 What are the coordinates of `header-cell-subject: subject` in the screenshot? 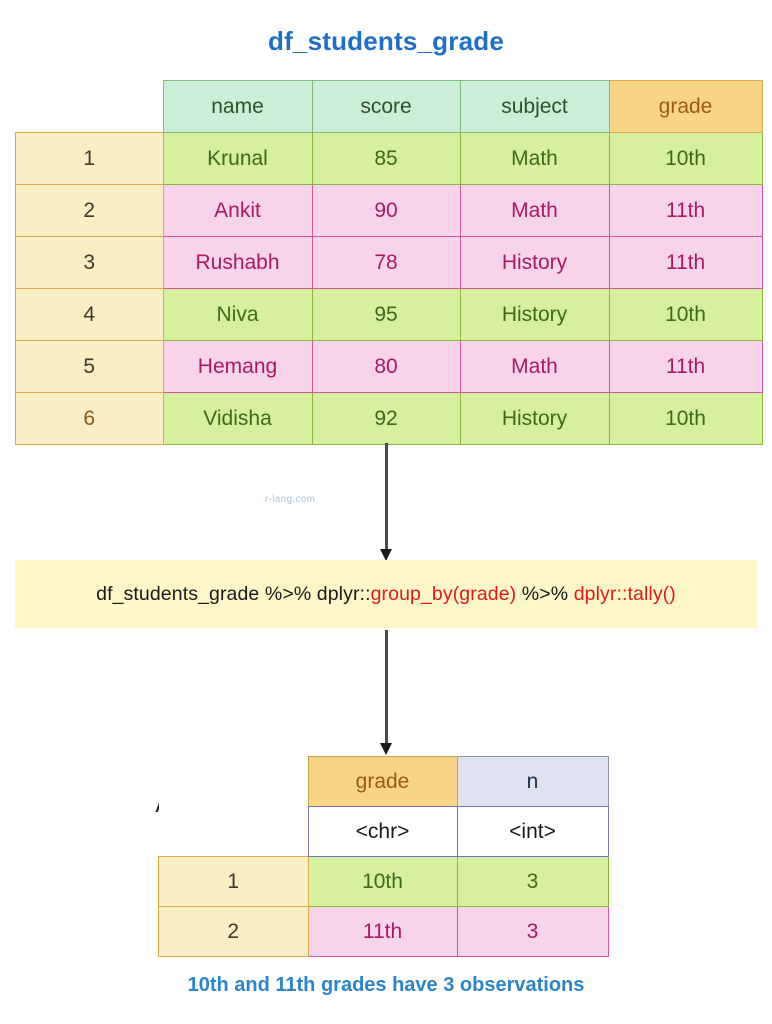 It's located at (534, 106).